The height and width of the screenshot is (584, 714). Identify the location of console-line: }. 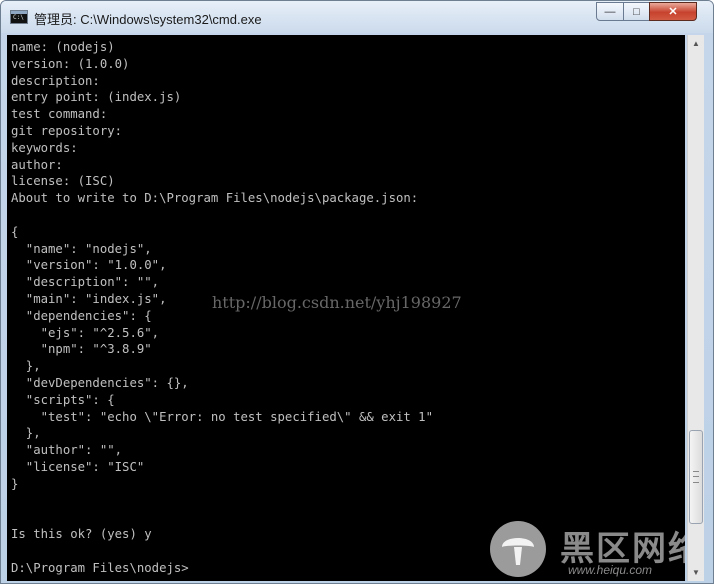
(15, 483).